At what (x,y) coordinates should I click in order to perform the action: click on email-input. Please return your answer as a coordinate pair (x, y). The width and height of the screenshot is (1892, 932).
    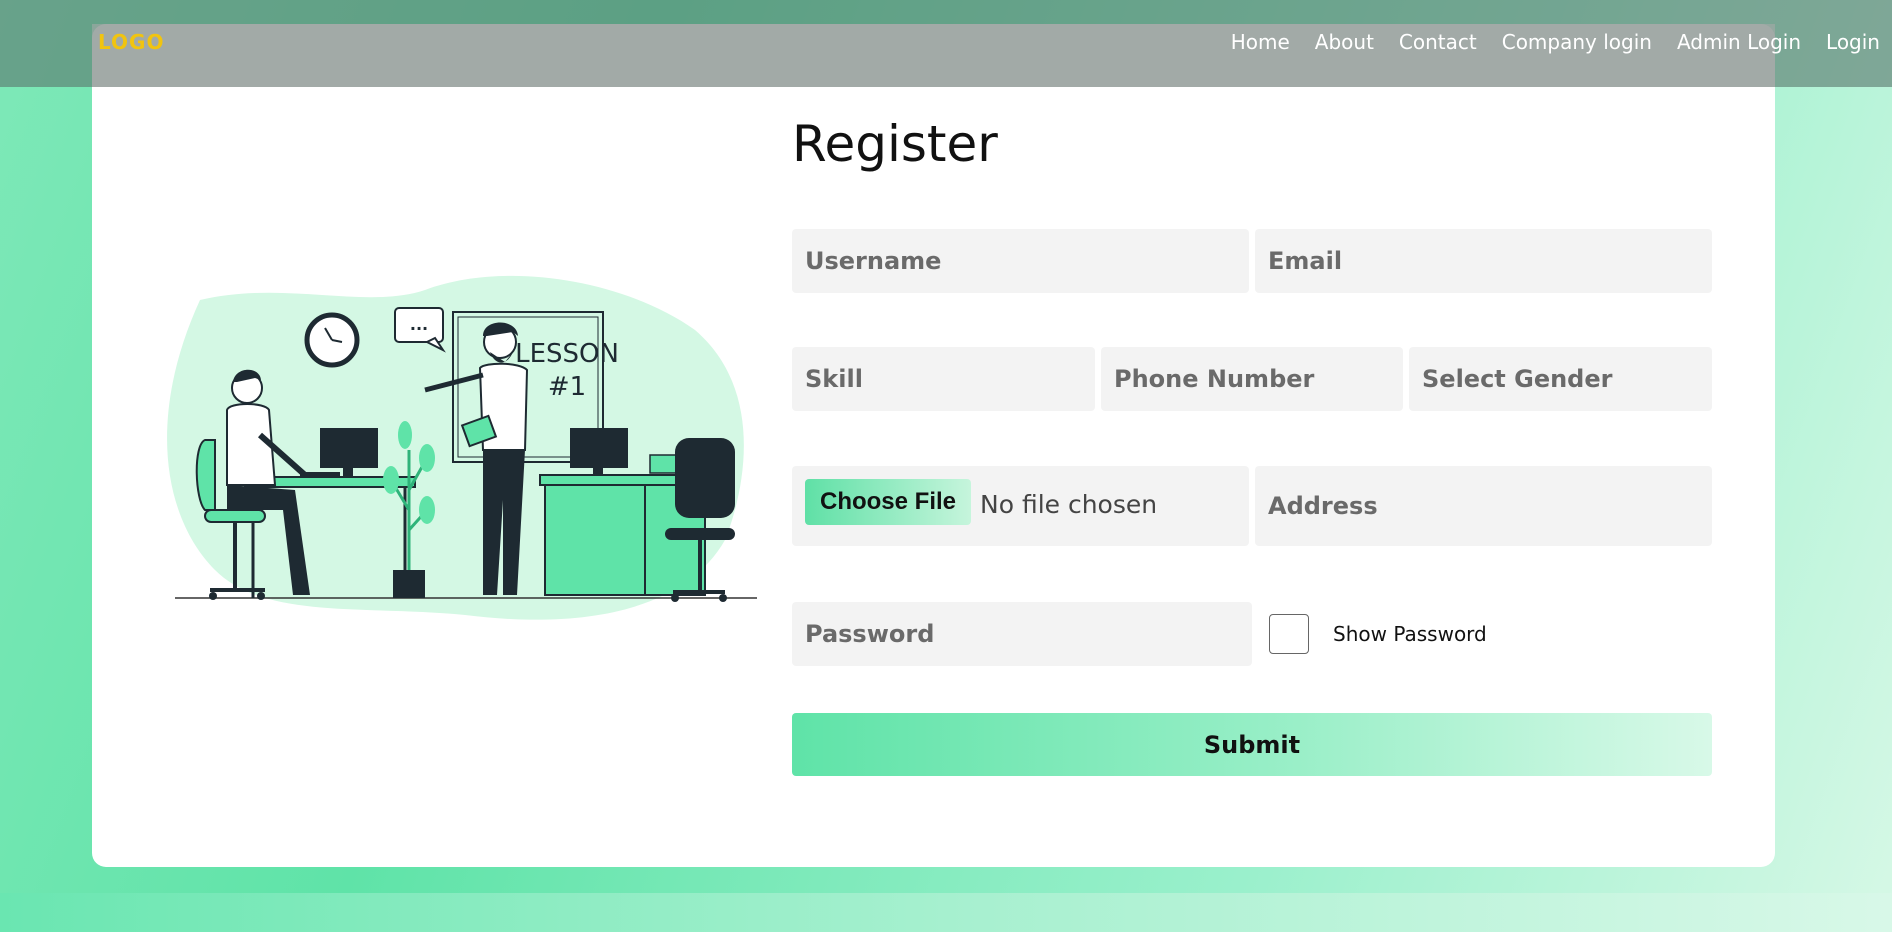
    Looking at the image, I should click on (1483, 261).